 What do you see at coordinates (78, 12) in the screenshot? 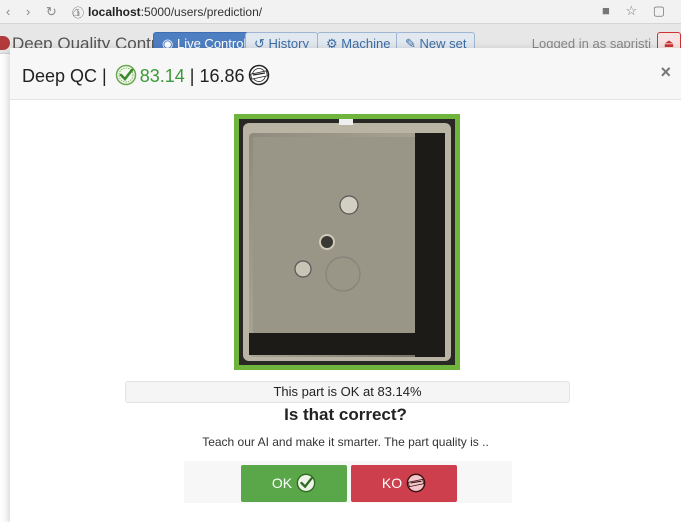
I see `info-icon: ⓘ` at bounding box center [78, 12].